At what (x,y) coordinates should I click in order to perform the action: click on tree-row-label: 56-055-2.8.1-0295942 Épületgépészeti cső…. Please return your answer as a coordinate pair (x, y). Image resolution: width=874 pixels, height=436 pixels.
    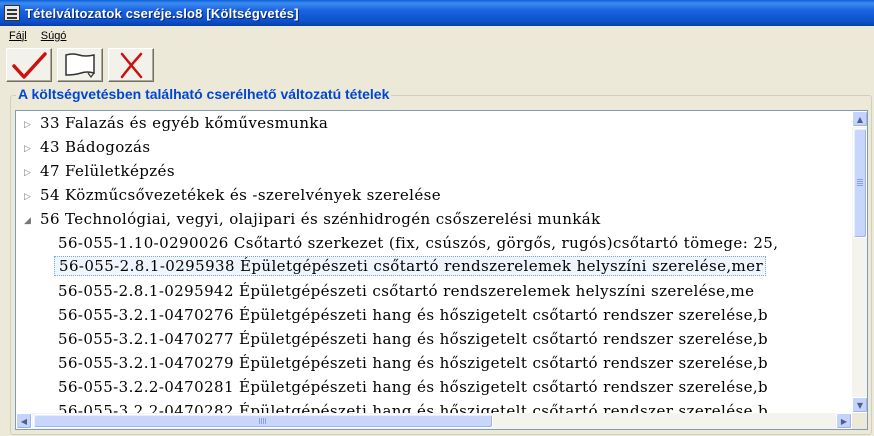
    Looking at the image, I should click on (406, 291).